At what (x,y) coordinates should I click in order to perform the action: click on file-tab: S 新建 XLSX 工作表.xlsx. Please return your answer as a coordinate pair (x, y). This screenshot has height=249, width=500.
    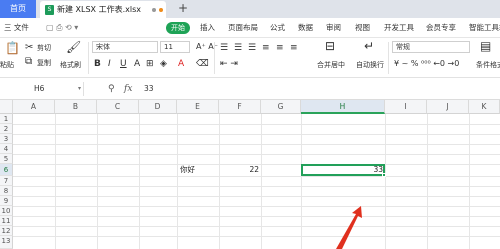
    Looking at the image, I should click on (103, 9).